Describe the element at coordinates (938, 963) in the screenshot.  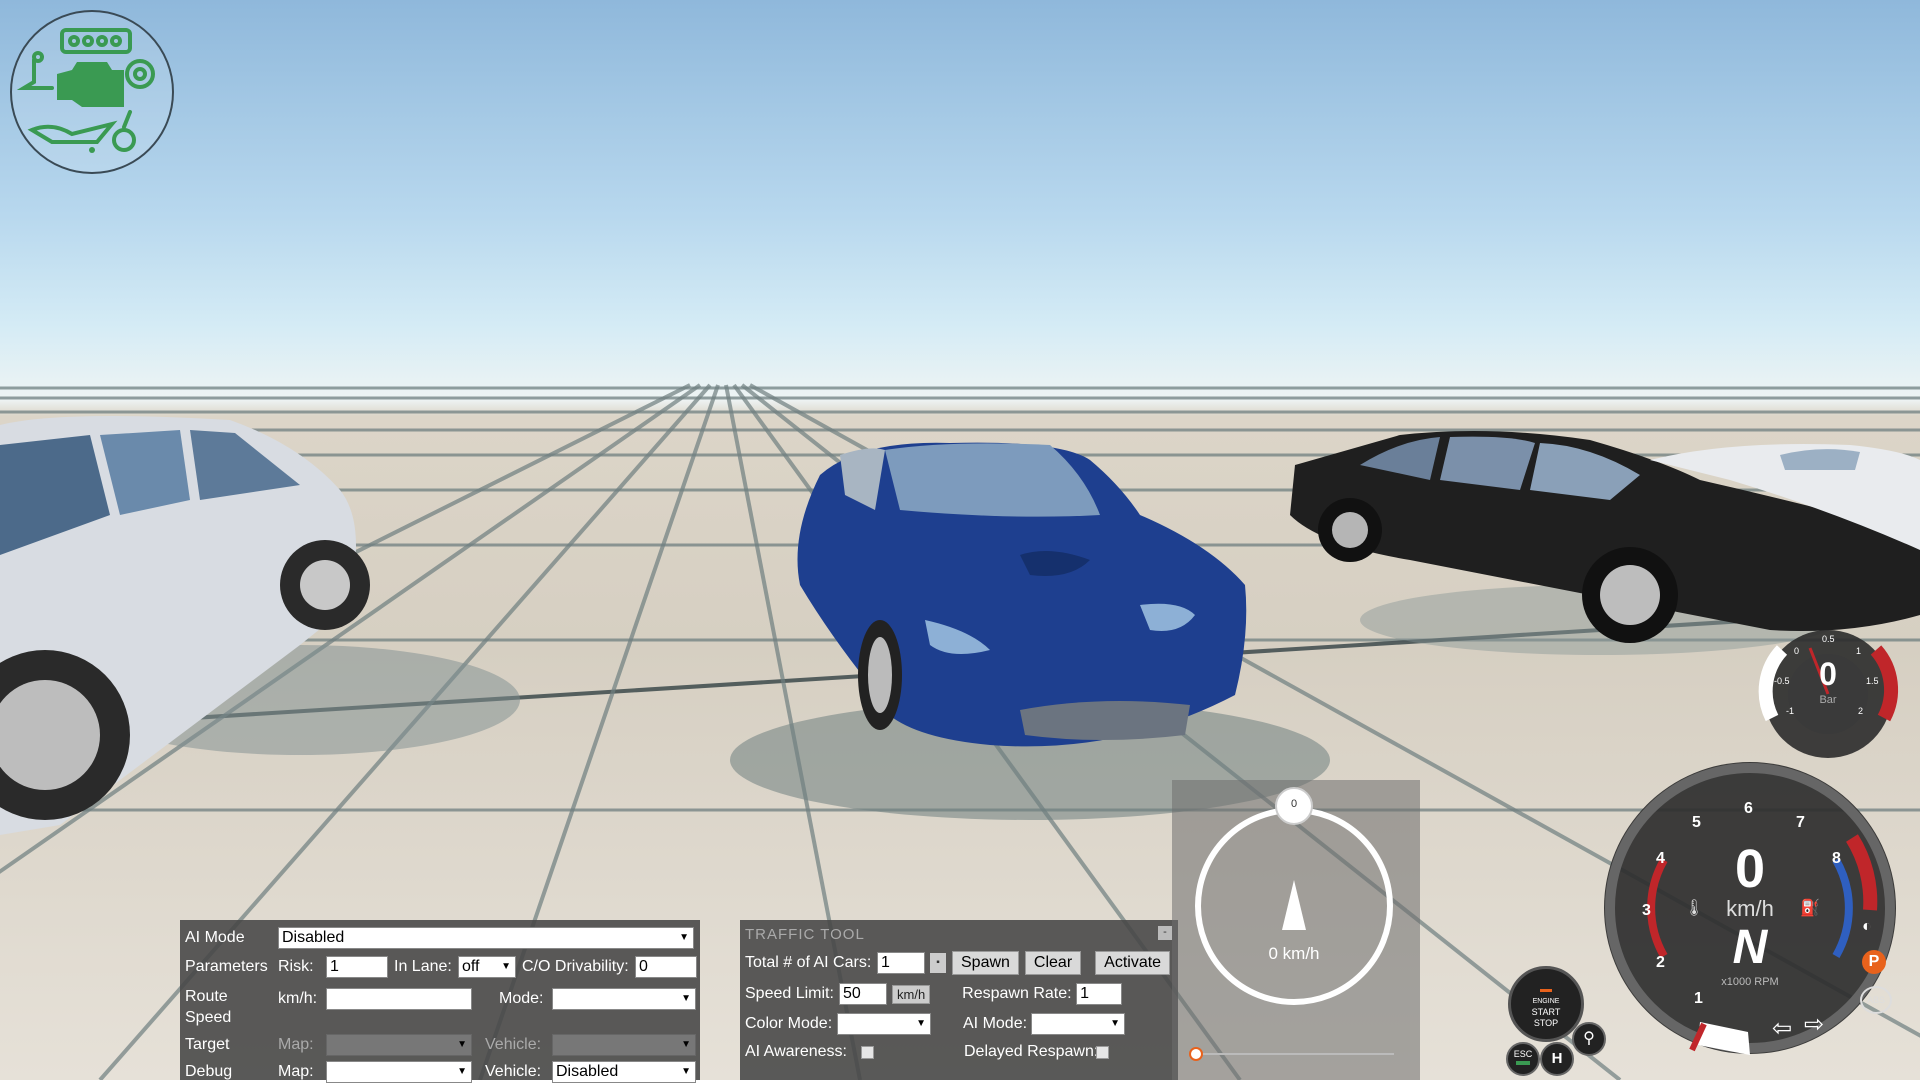
I see `random-button: ▪` at that location.